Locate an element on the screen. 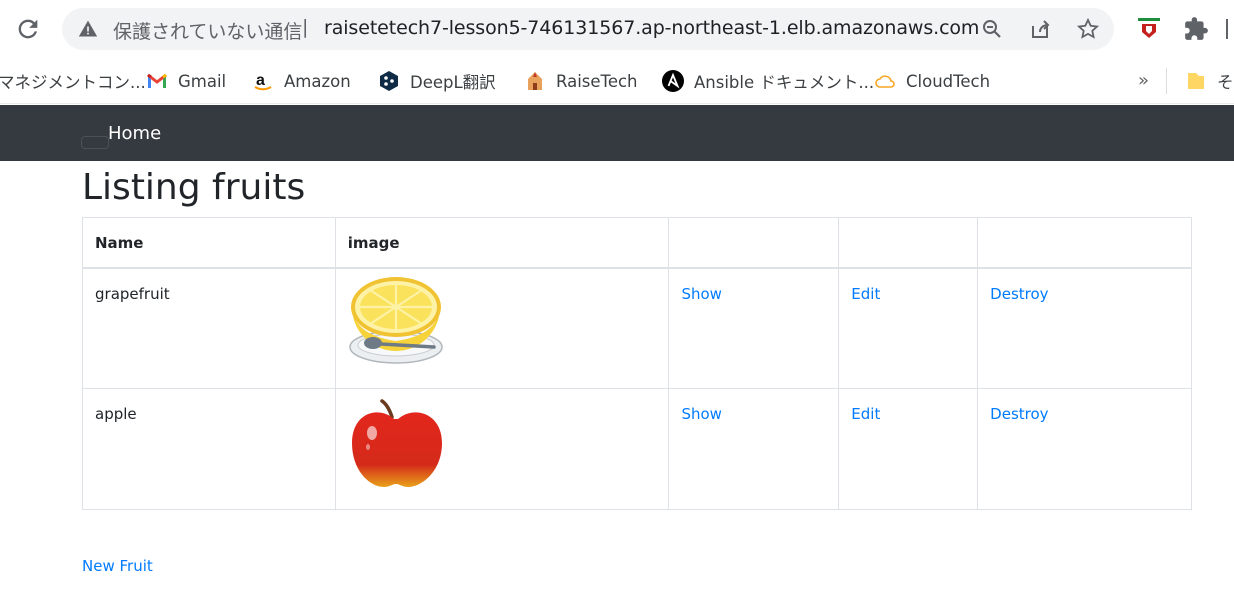  apple-image is located at coordinates (396, 443).